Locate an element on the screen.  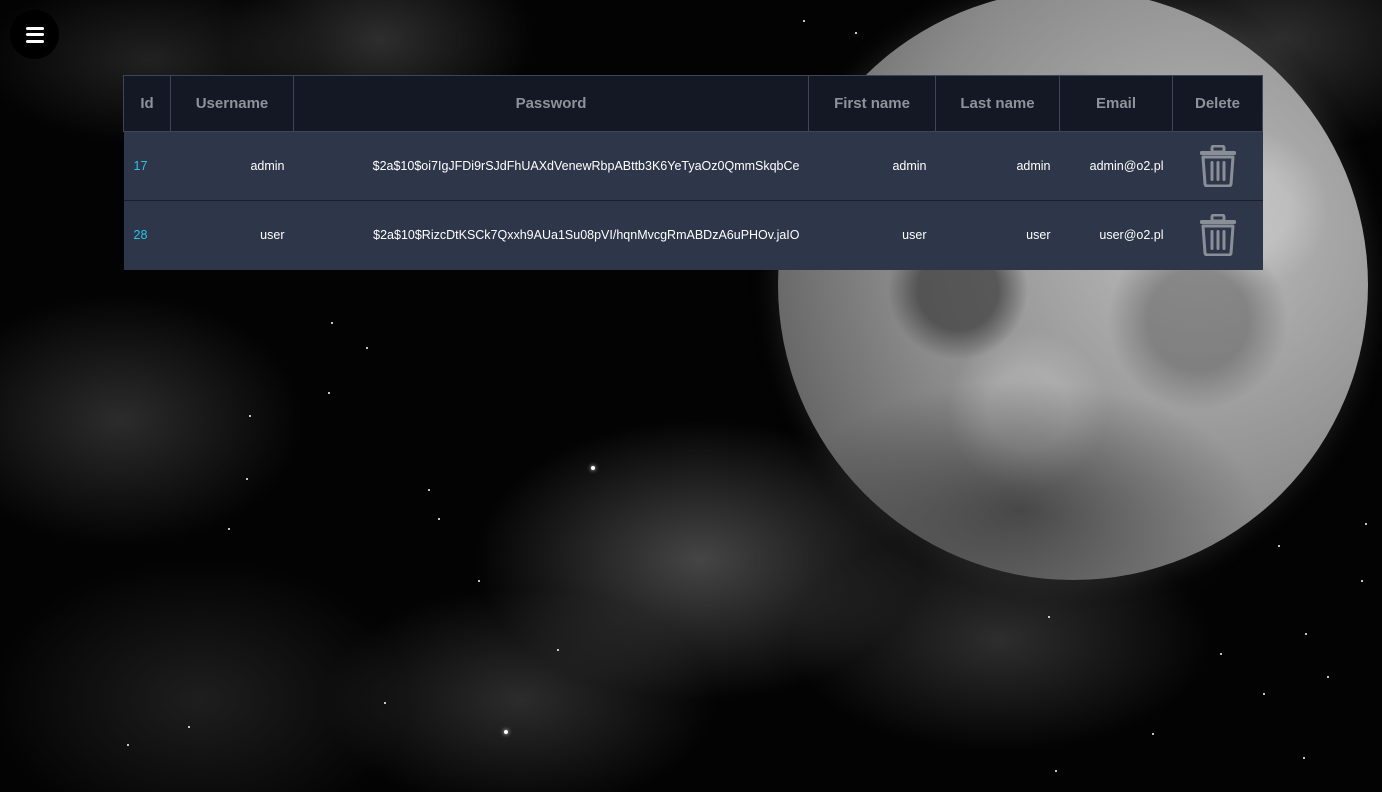
column-header-last-name: Last name is located at coordinates (997, 103).